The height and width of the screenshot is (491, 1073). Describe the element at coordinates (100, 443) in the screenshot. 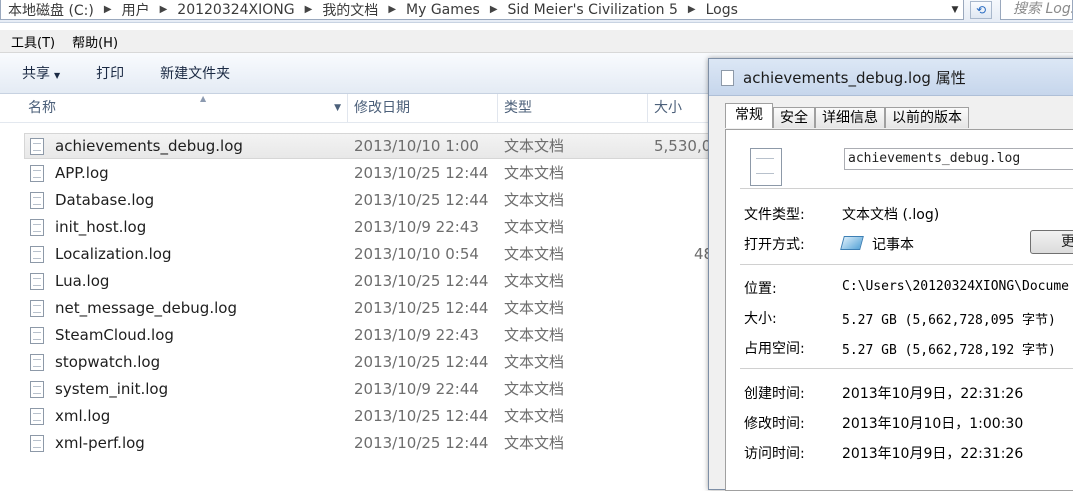

I see `file-name: xml-perf.log` at that location.